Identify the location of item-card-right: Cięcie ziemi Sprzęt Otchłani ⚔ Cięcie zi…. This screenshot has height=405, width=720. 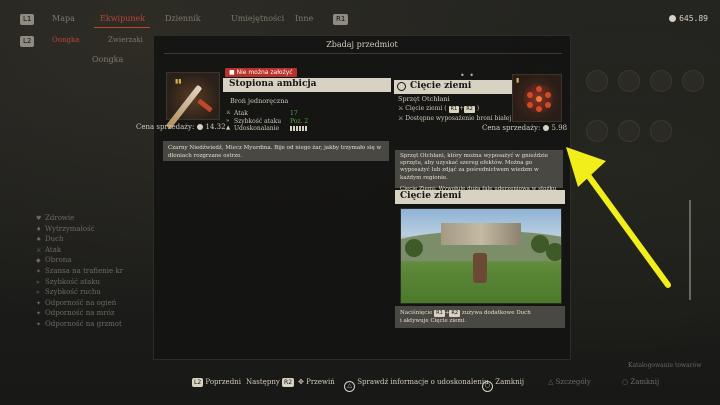
(482, 106).